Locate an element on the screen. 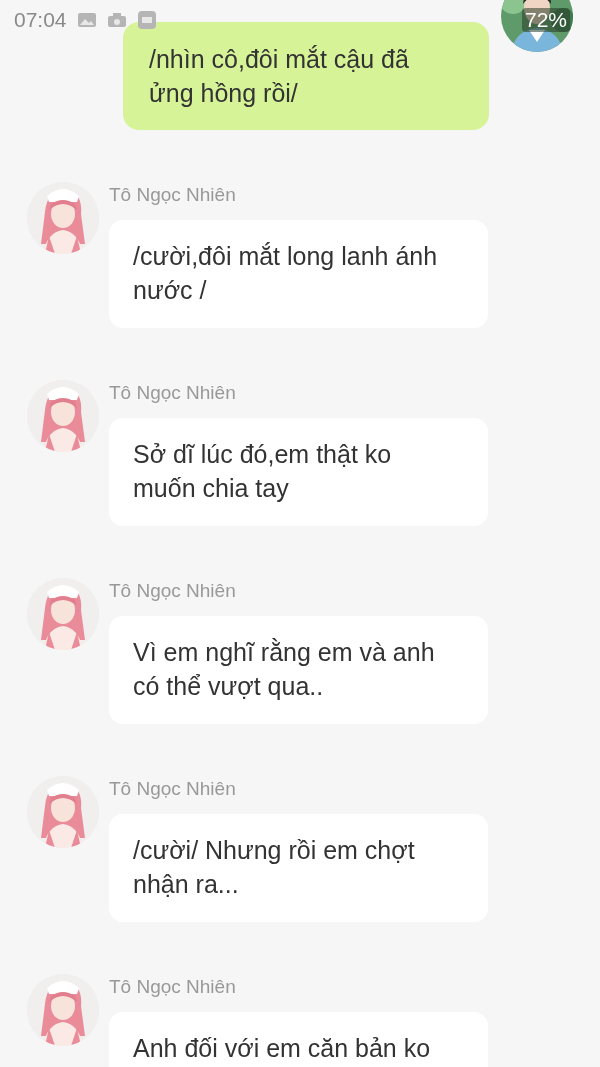 Image resolution: width=600 pixels, height=1067 pixels. message-icon is located at coordinates (146, 20).